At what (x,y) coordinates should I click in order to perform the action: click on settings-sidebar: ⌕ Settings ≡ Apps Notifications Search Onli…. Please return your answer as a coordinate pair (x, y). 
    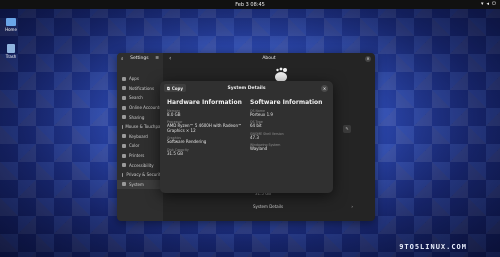
    Looking at the image, I should click on (140, 137).